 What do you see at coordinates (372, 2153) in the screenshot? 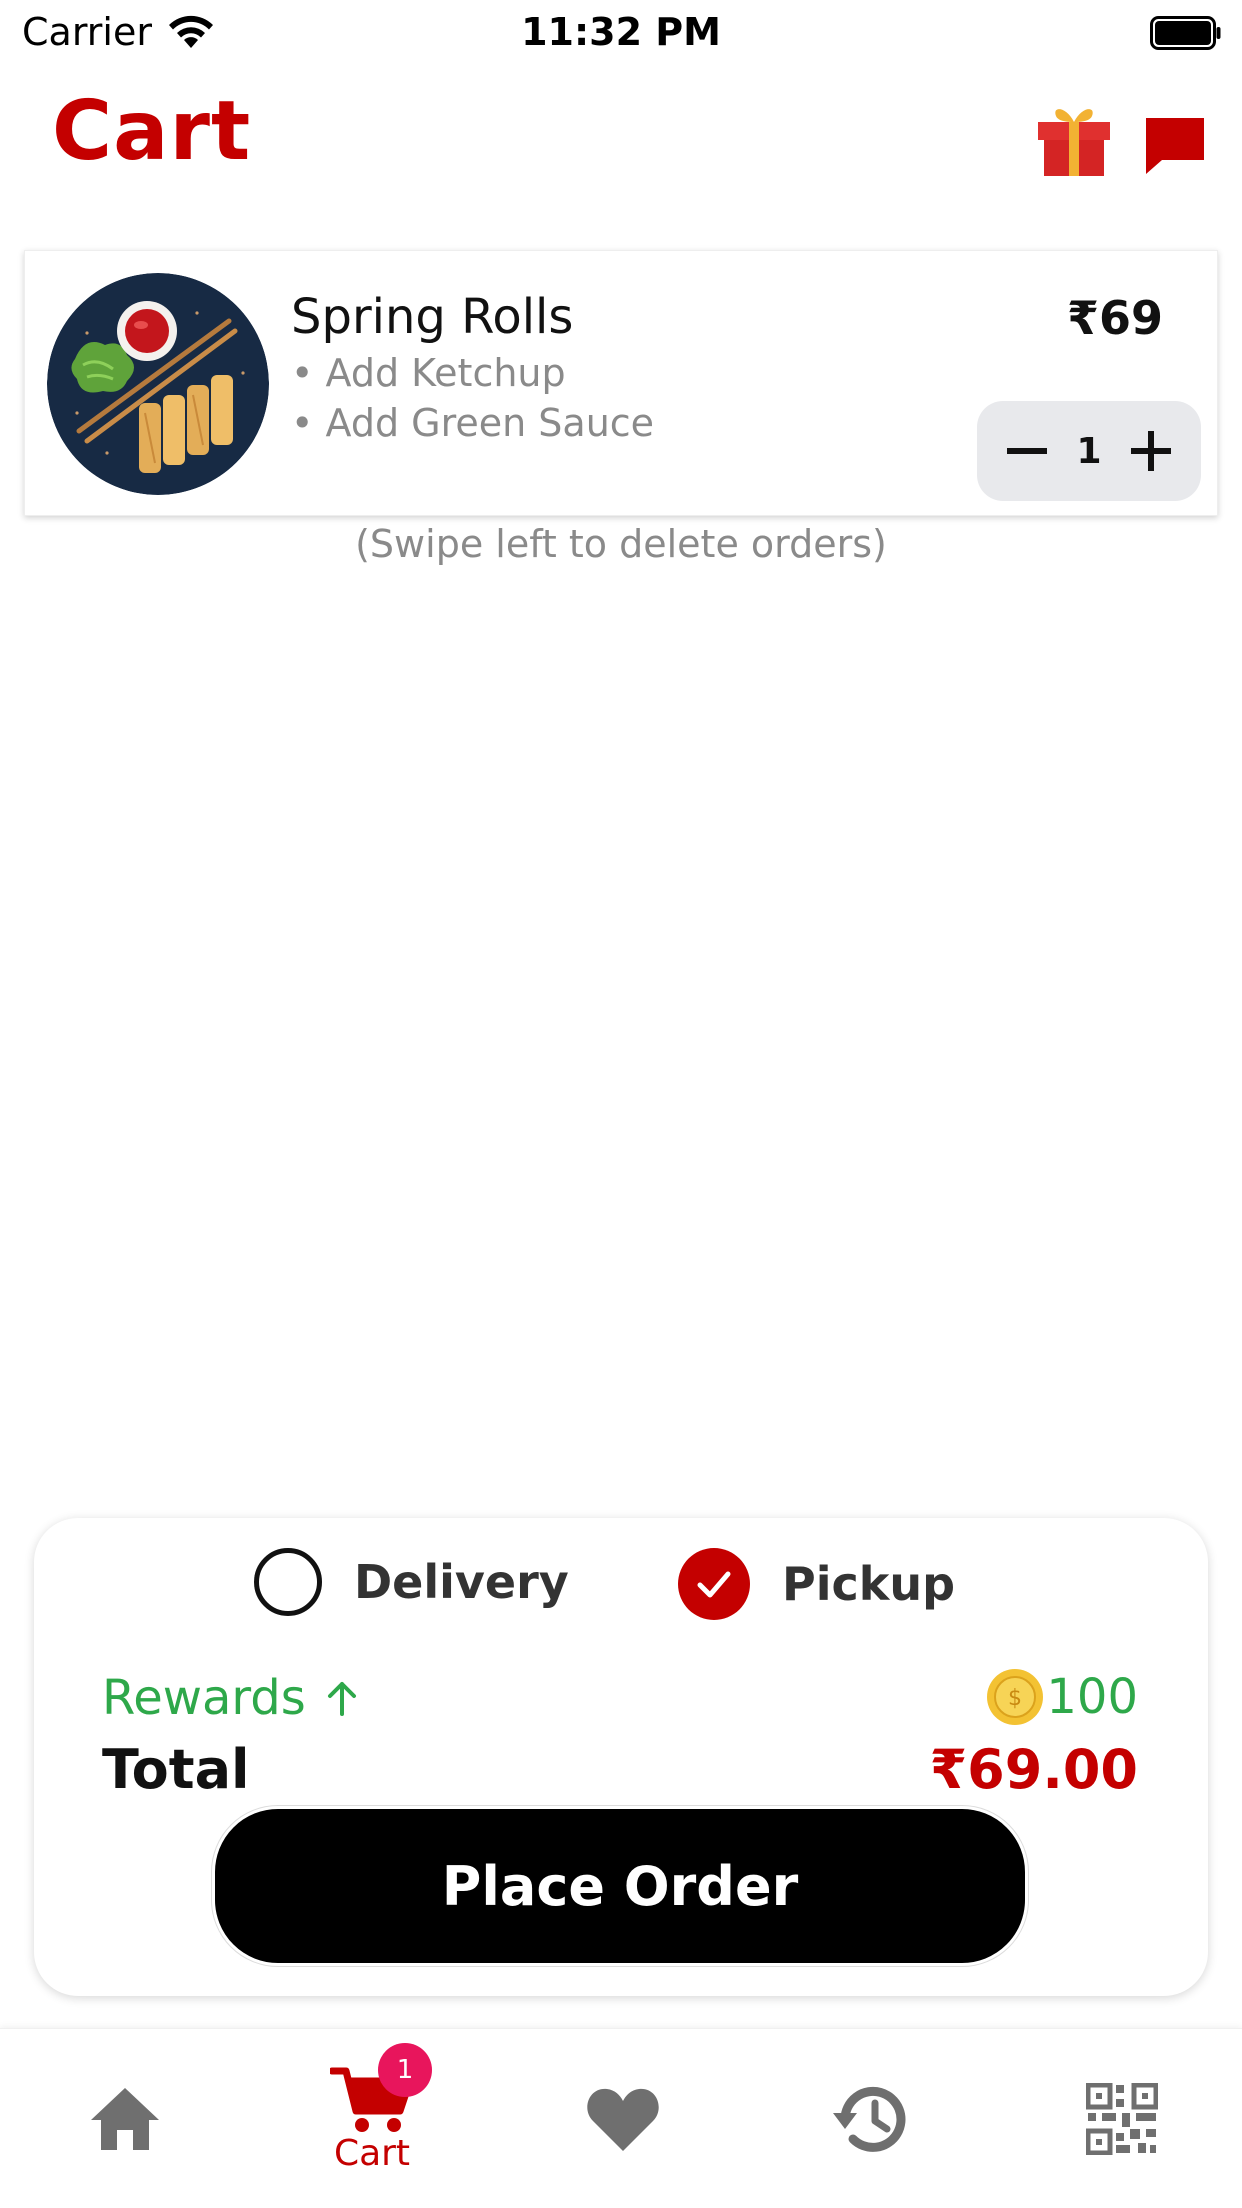
I see `tab-cart-label: Cart` at bounding box center [372, 2153].